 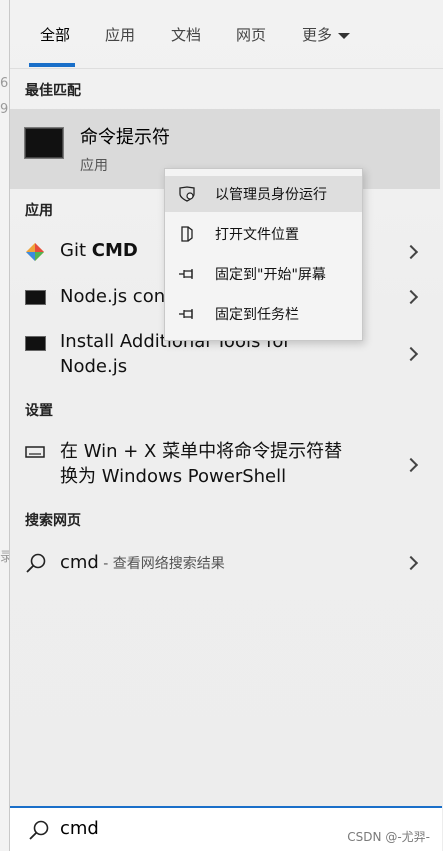 What do you see at coordinates (35, 452) in the screenshot?
I see `keyboard-icon` at bounding box center [35, 452].